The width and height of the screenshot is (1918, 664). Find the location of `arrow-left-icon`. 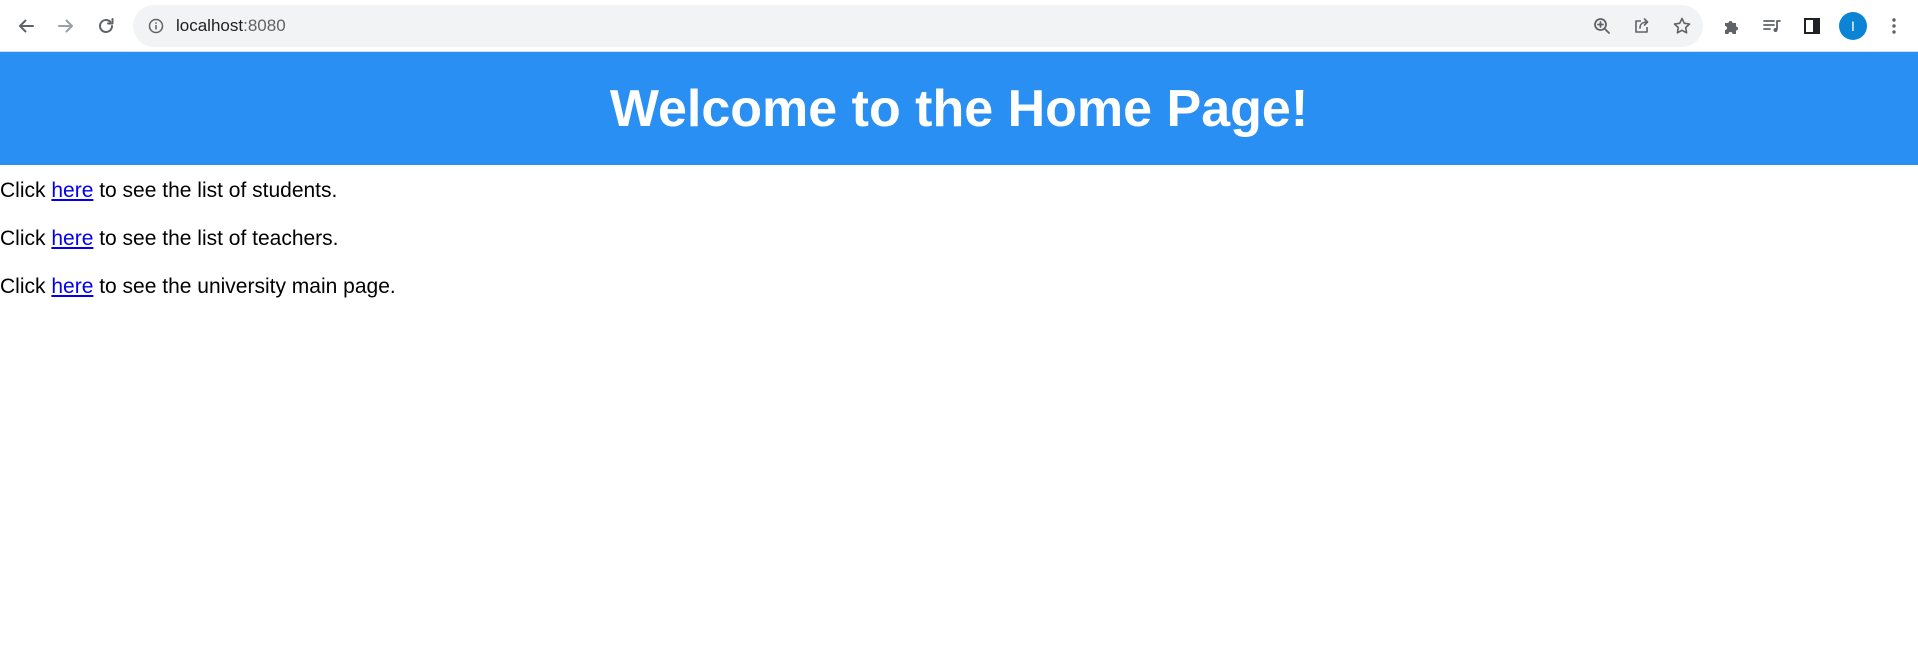

arrow-left-icon is located at coordinates (26, 26).